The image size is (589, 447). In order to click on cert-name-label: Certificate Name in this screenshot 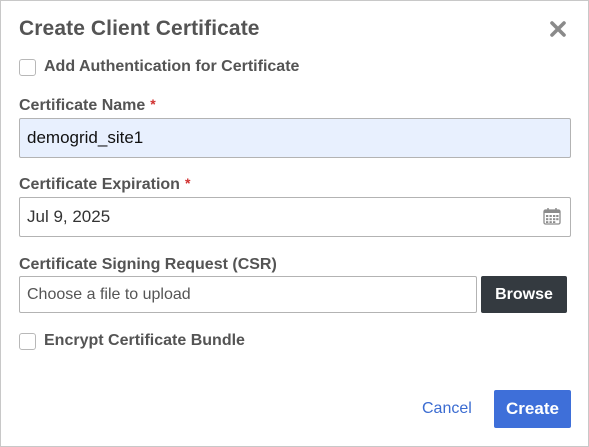, I will do `click(82, 105)`.